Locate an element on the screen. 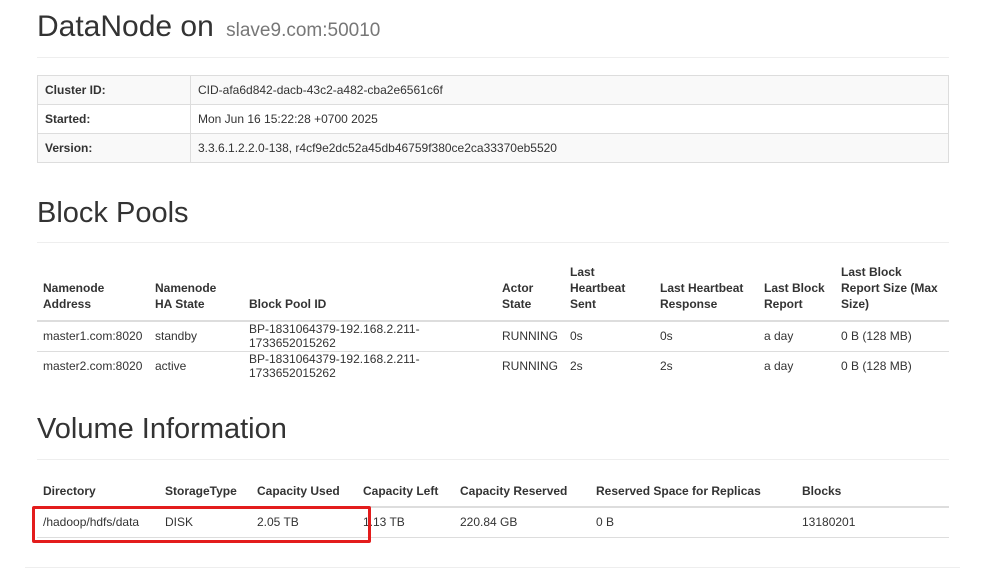 Image resolution: width=999 pixels, height=576 pixels. namenode-address: master1.com:8020 is located at coordinates (93, 335).